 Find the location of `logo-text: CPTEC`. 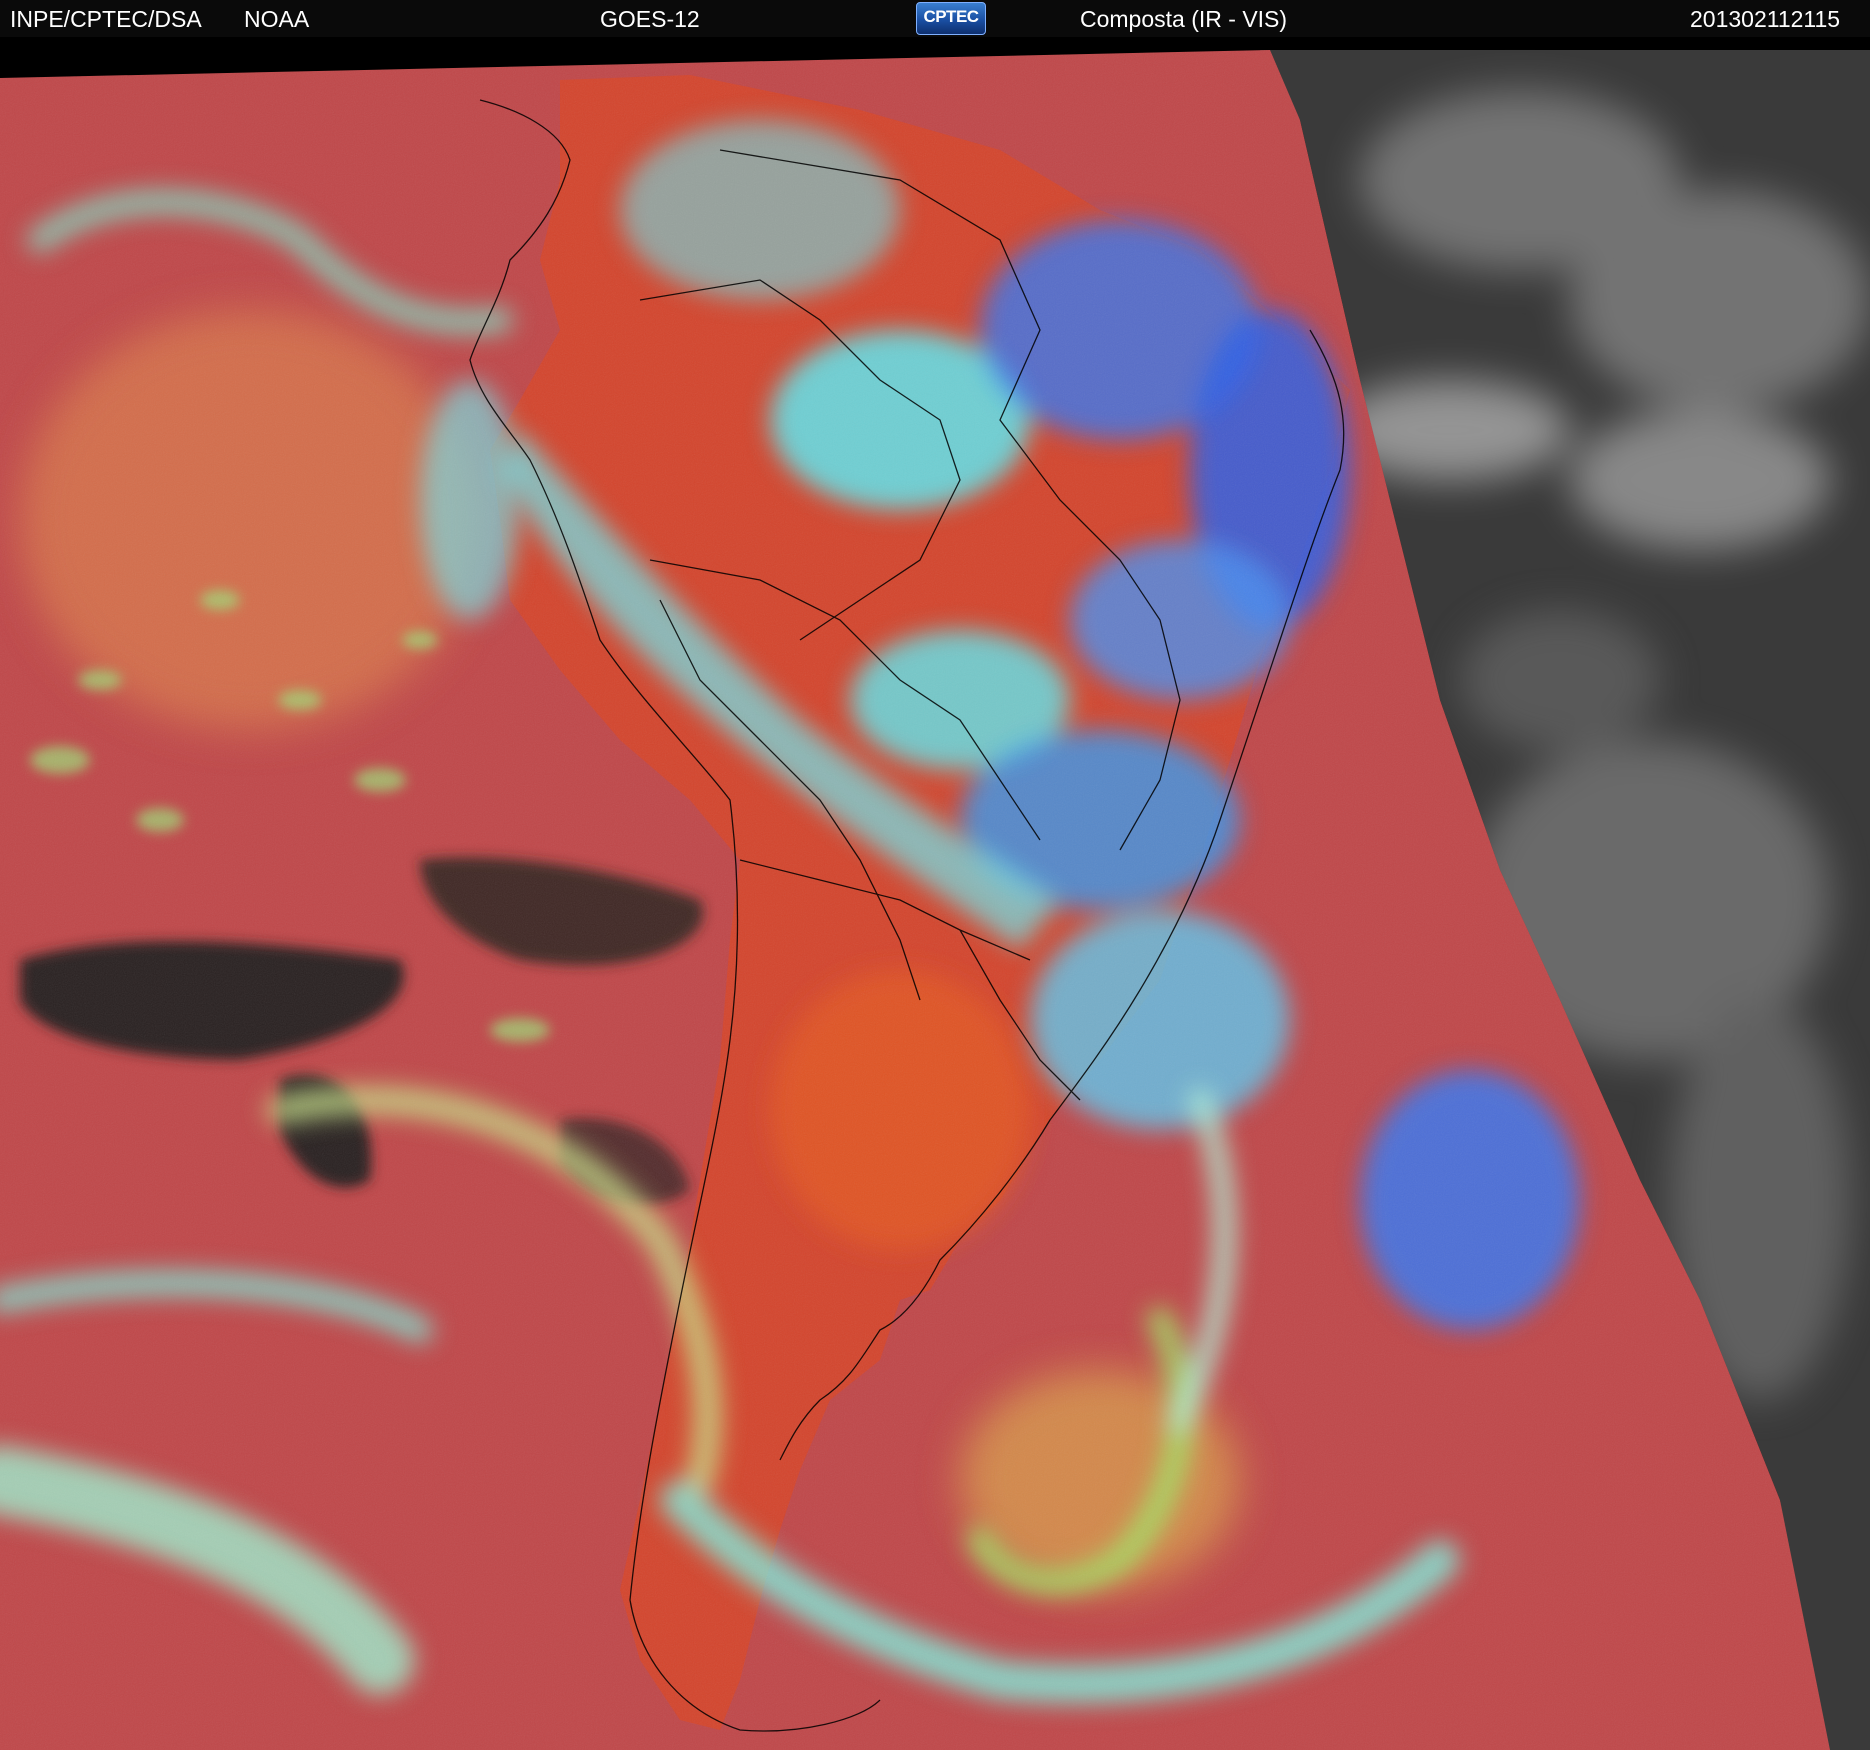

logo-text: CPTEC is located at coordinates (951, 16).